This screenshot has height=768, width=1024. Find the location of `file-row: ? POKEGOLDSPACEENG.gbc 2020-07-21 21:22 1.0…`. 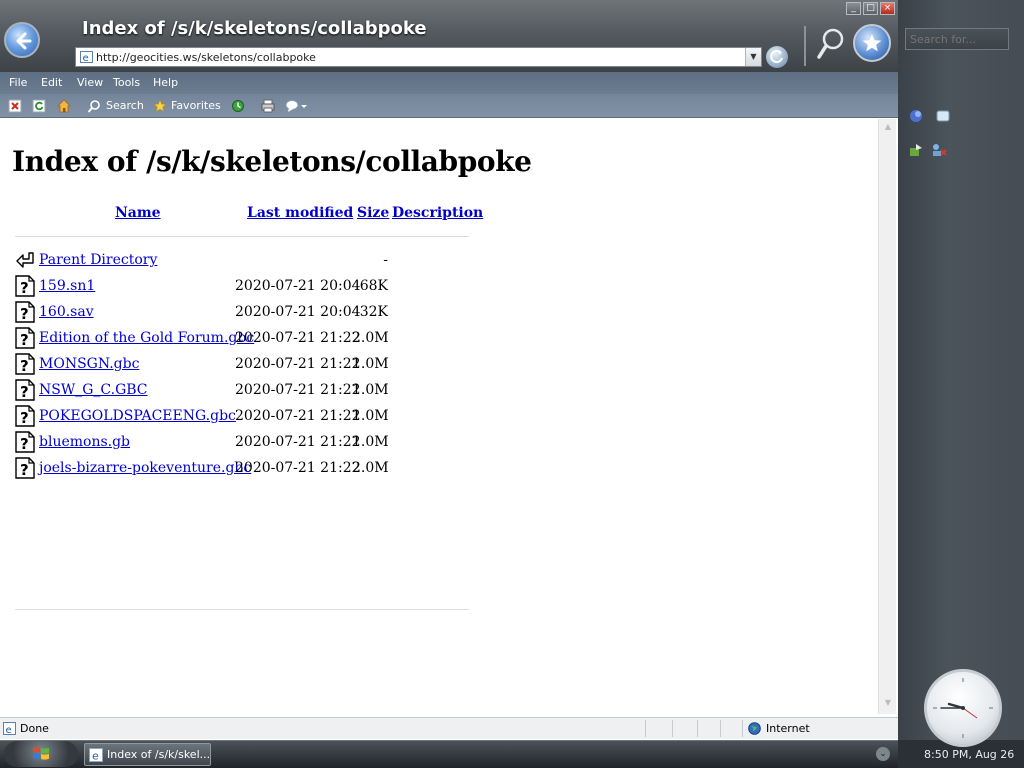

file-row: ? POKEGOLDSPACEENG.gbc 2020-07-21 21:22 1.0… is located at coordinates (242, 418).